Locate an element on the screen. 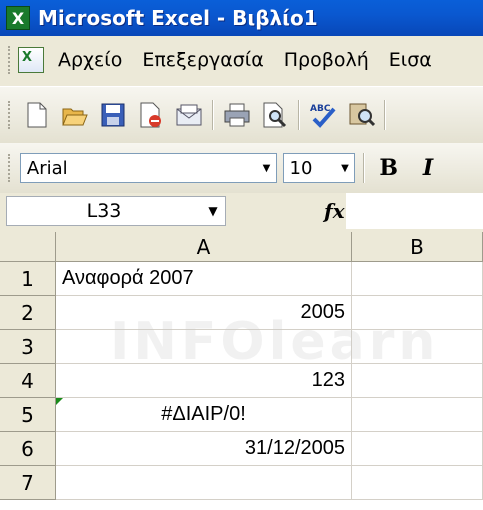 The width and height of the screenshot is (483, 510). row-header-2: 2 is located at coordinates (28, 313).